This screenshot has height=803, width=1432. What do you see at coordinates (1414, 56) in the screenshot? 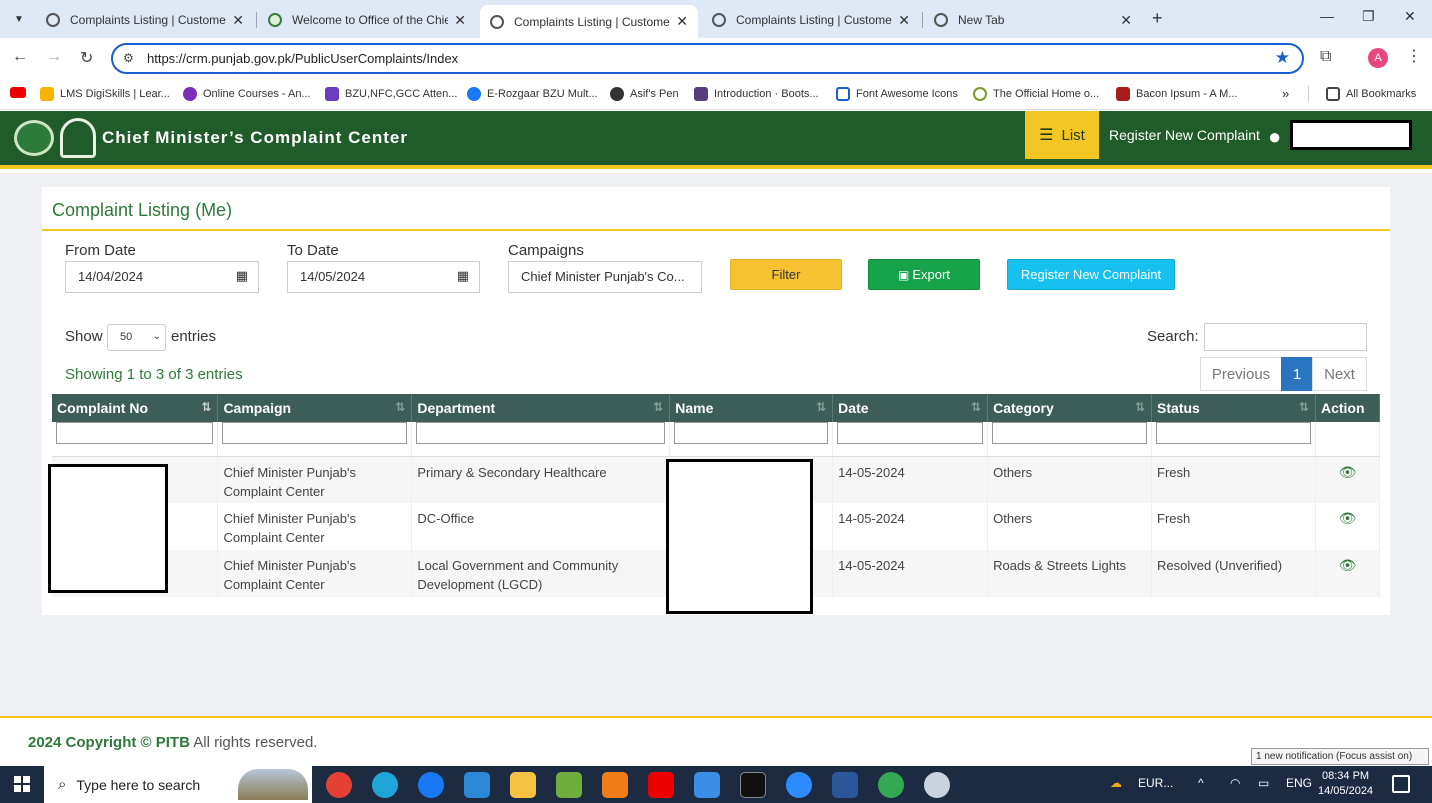
I see `browser-menu-icon: ⋮` at bounding box center [1414, 56].